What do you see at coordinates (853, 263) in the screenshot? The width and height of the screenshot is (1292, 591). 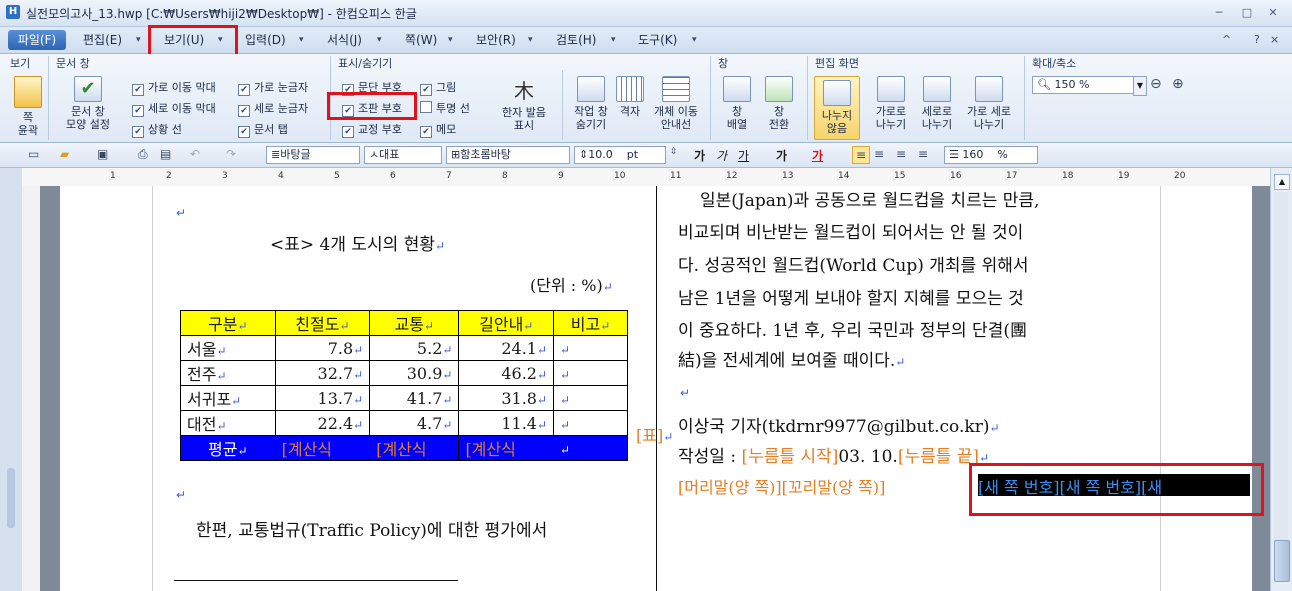 I see `body-line: 다. 성공적인 월드컵(World Cup) 개최를 위해서` at bounding box center [853, 263].